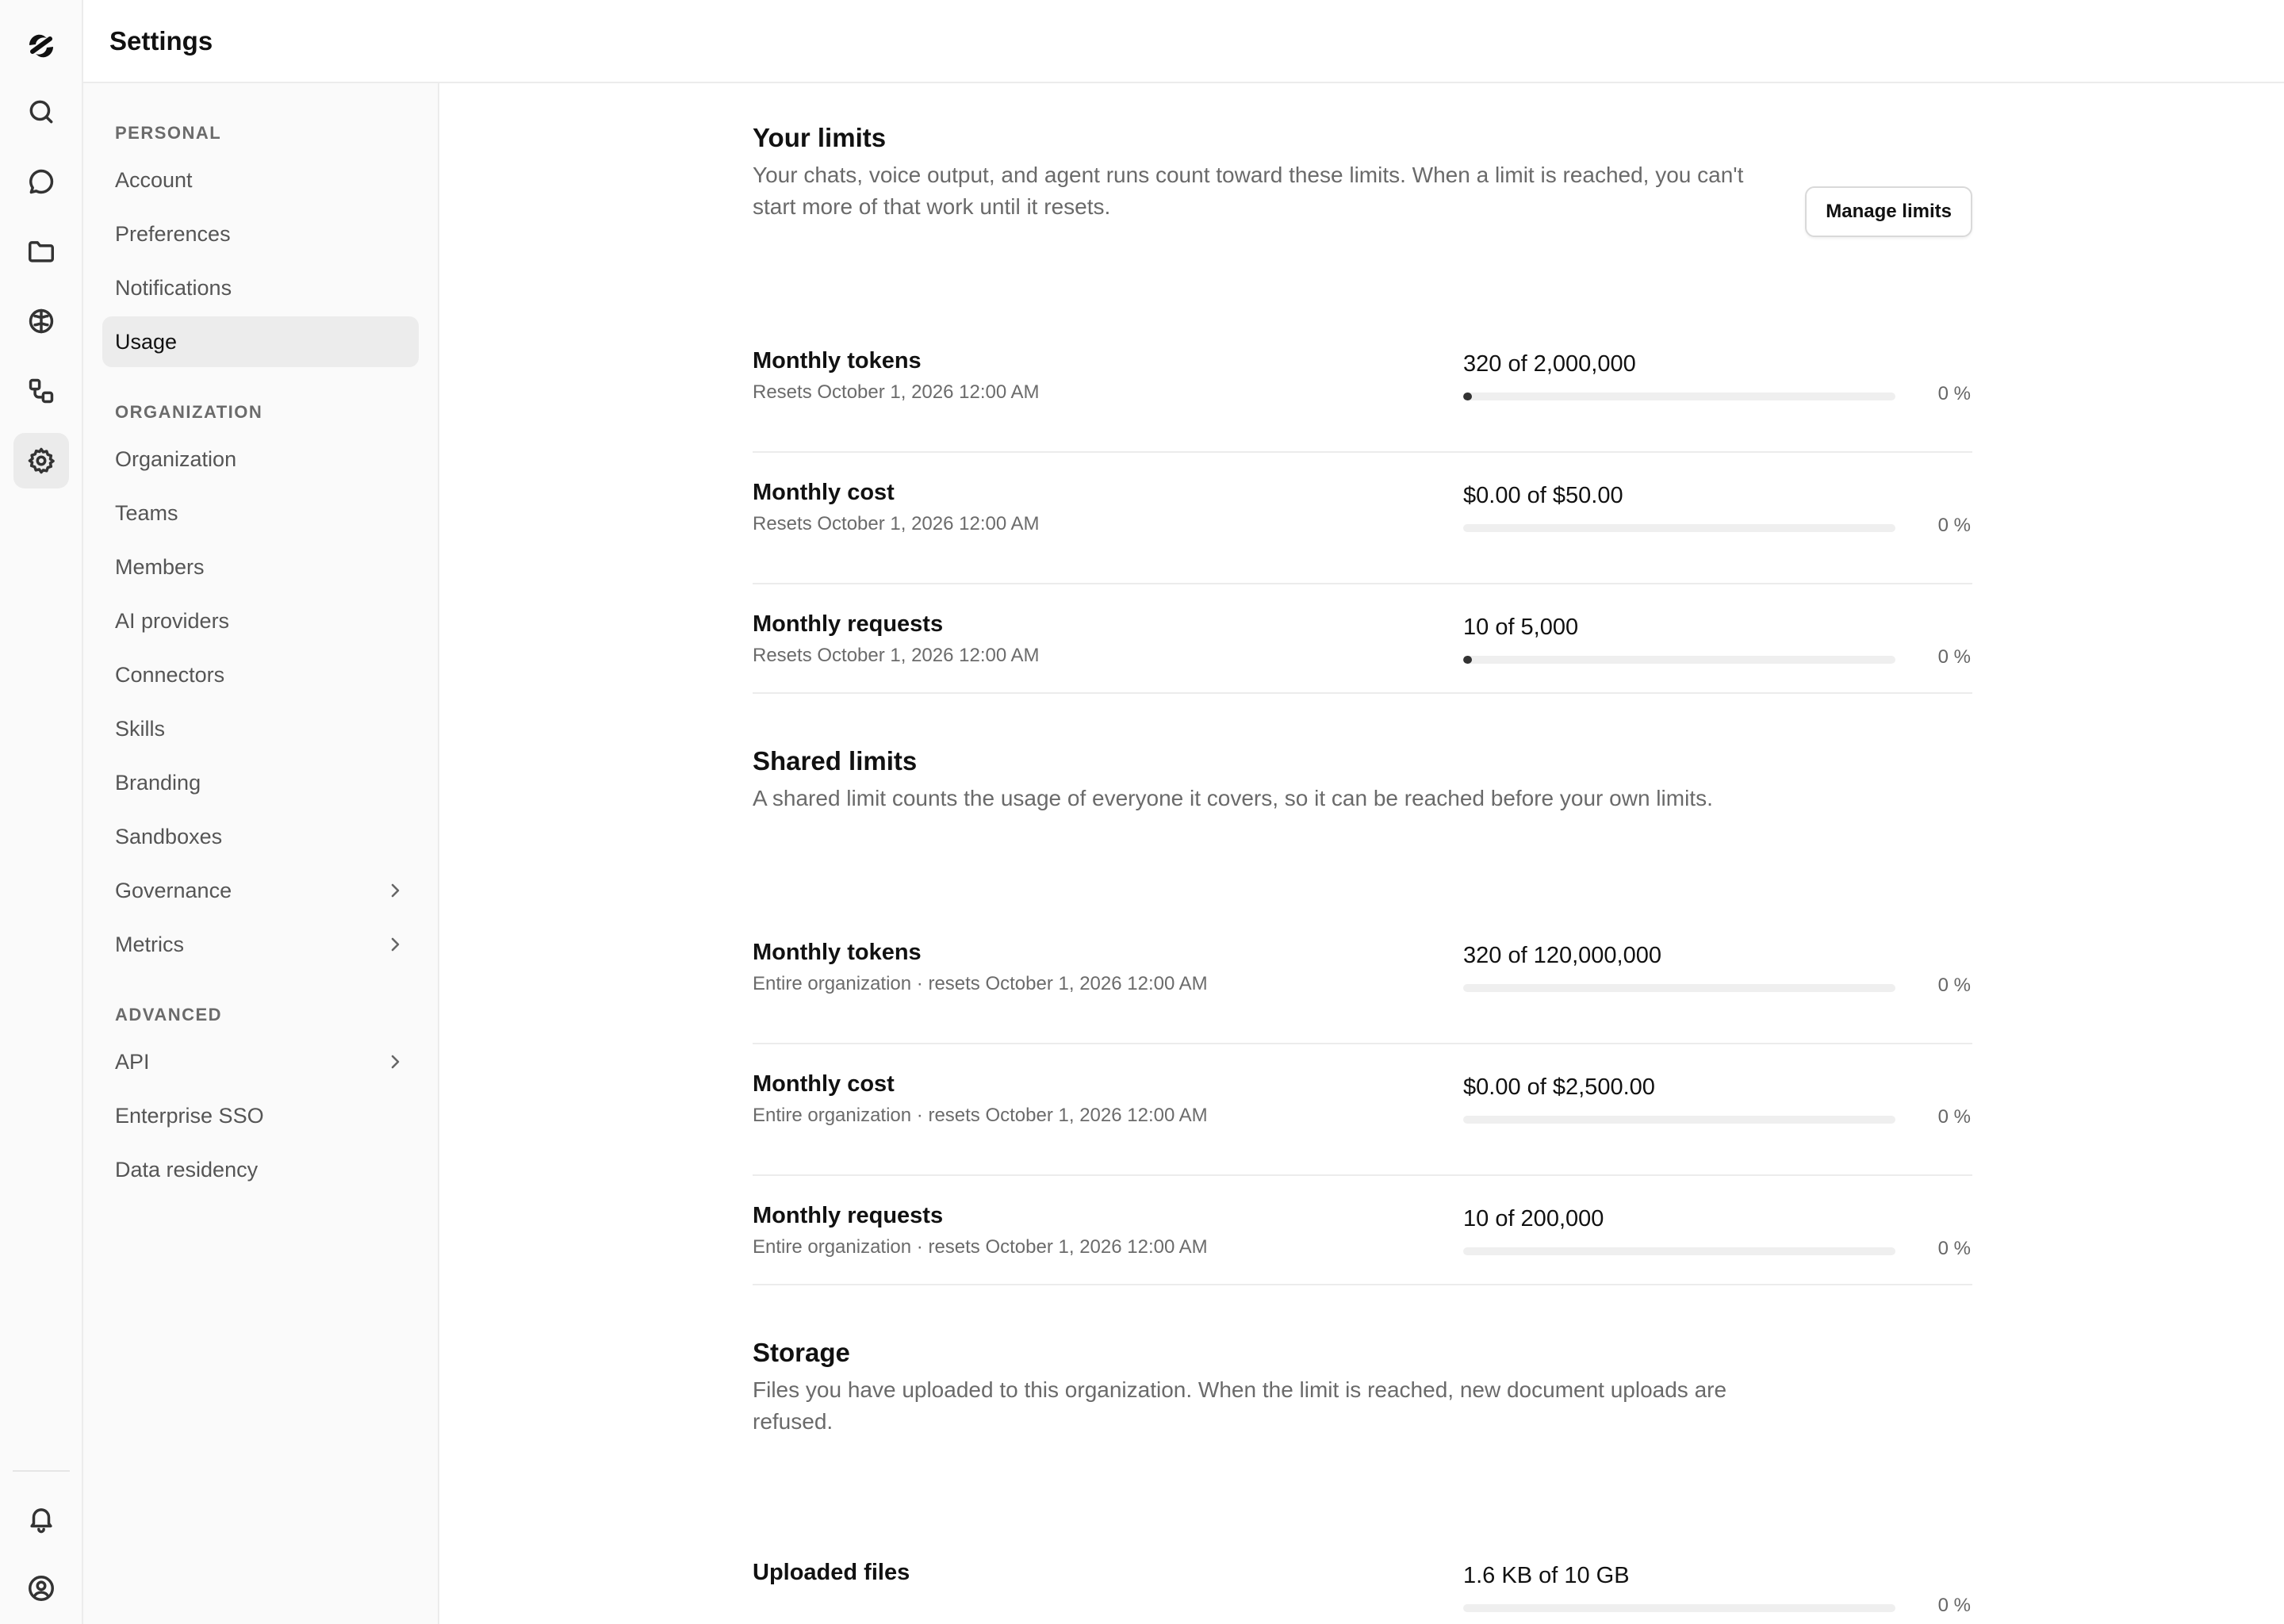 This screenshot has width=2284, height=1624. I want to click on usage-value: 10 of 200,000, so click(1533, 1218).